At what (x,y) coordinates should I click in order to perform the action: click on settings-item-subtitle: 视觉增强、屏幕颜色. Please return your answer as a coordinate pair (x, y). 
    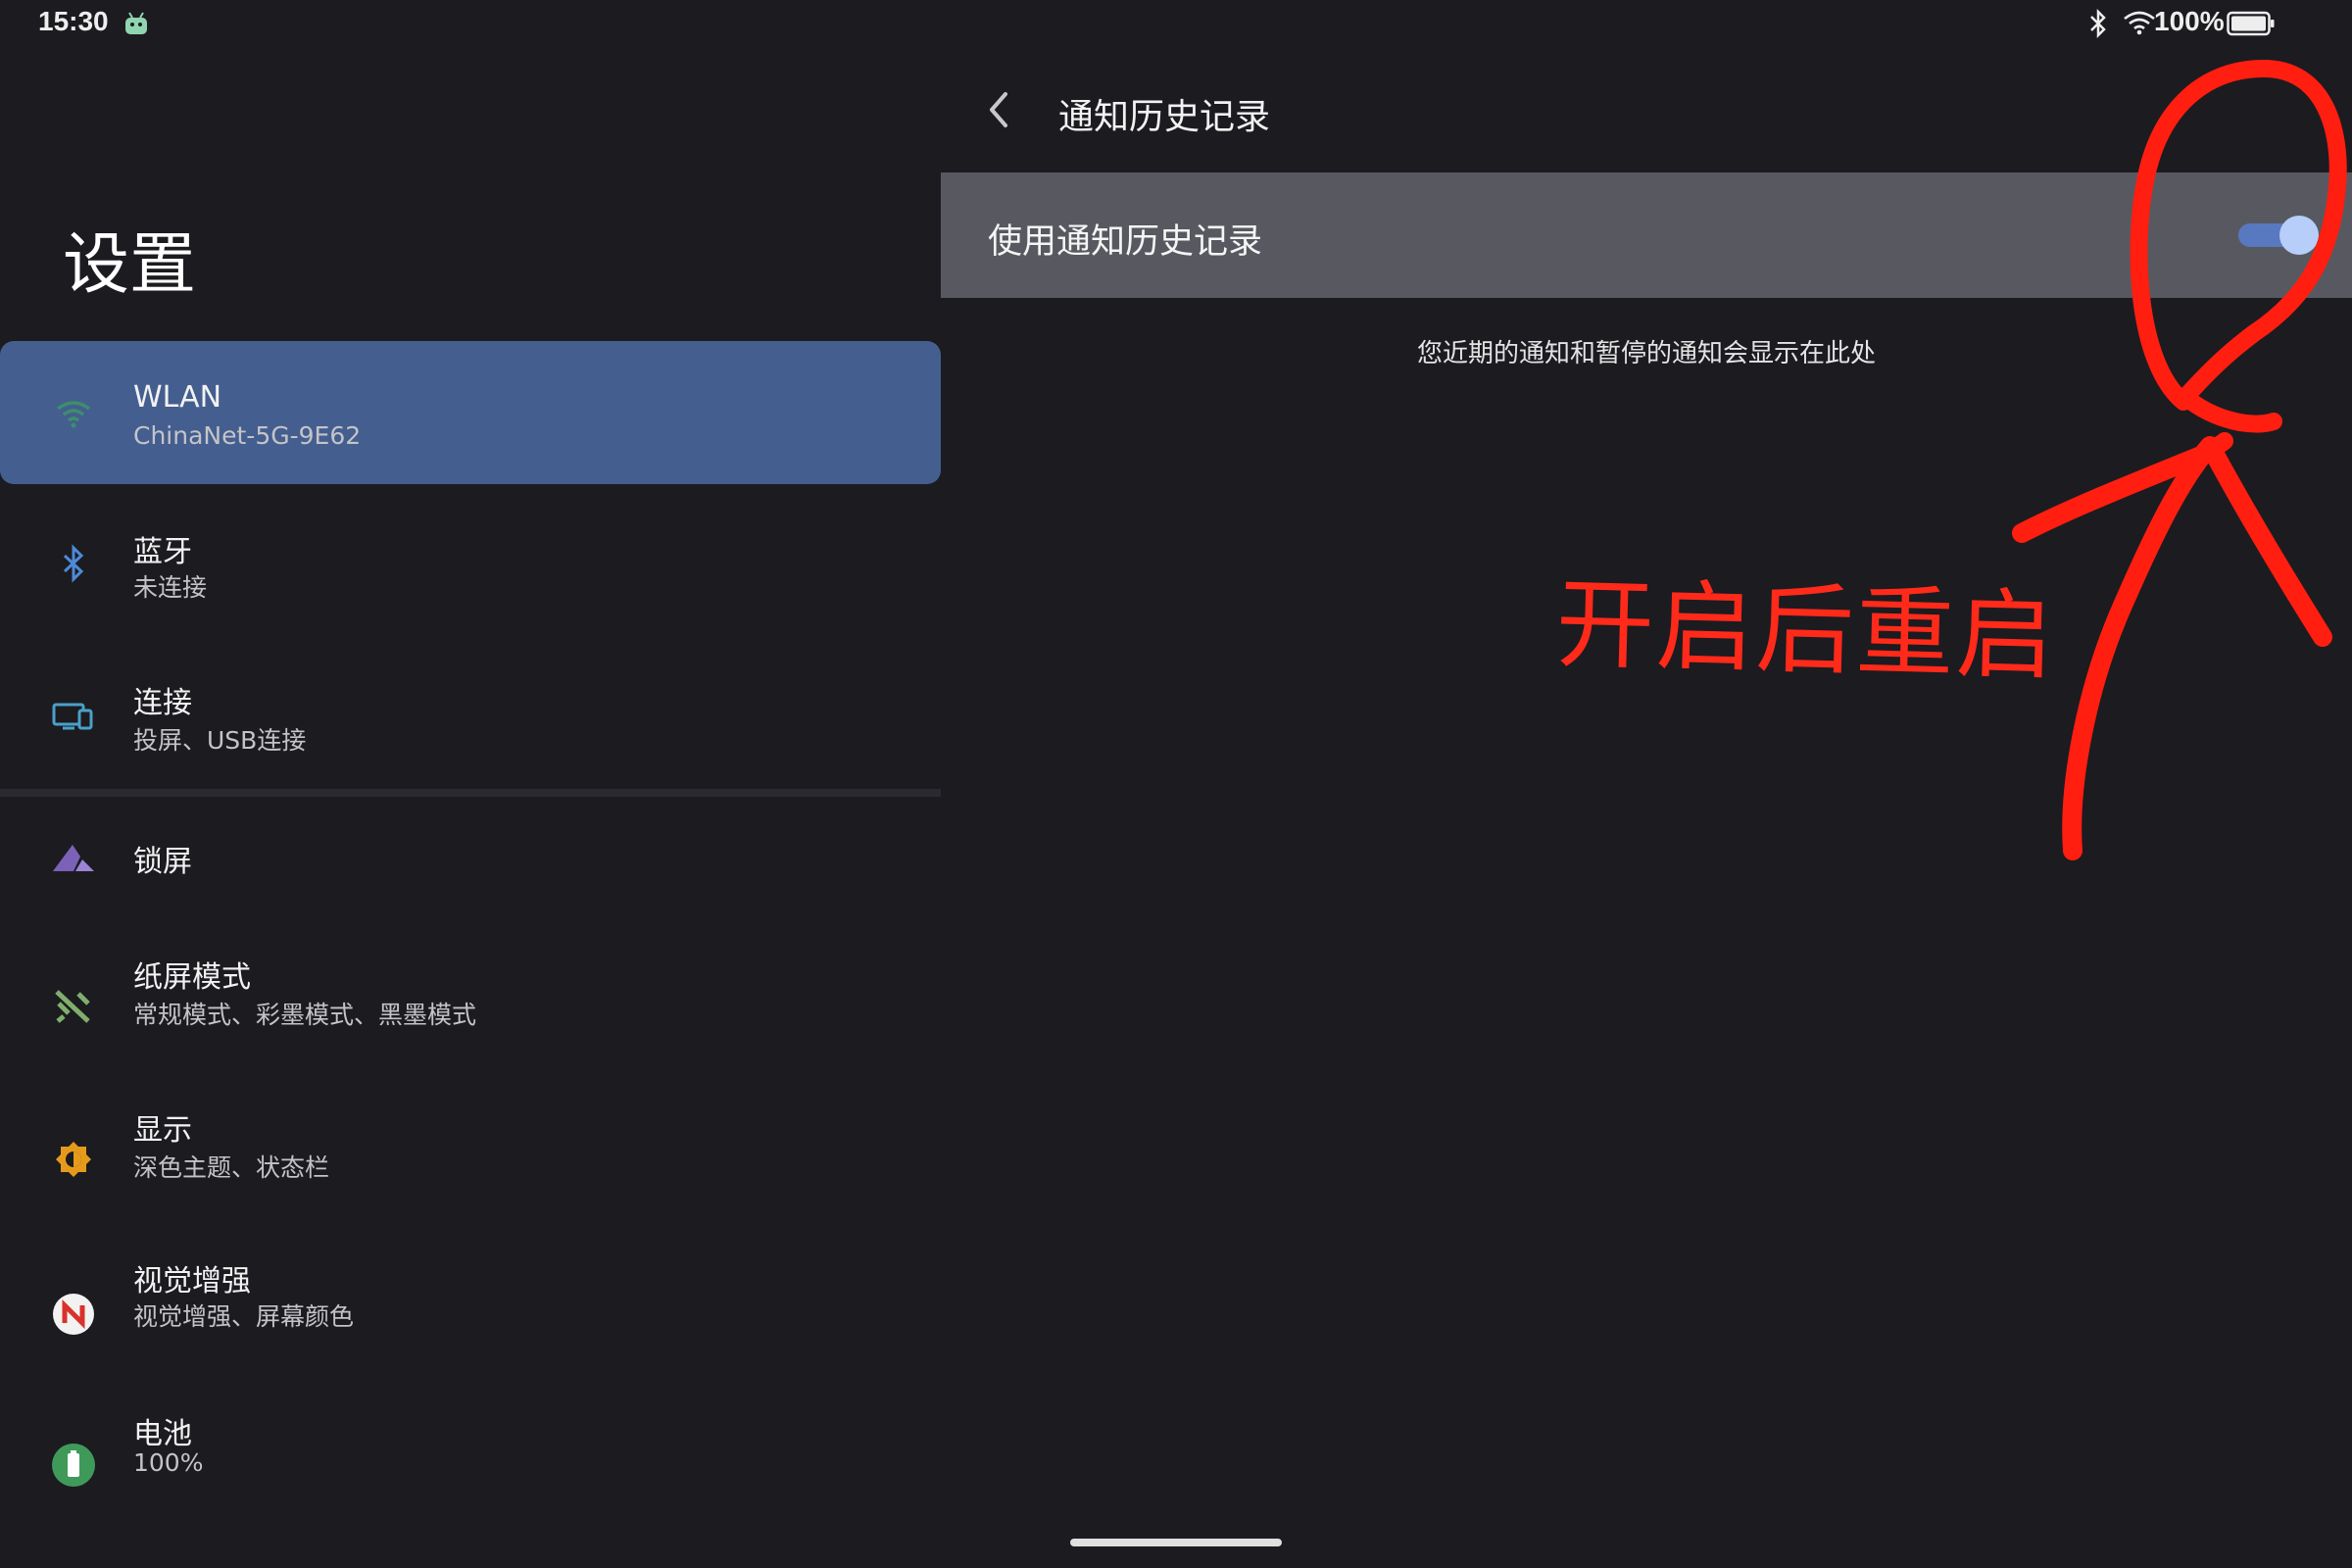
    Looking at the image, I should click on (244, 1316).